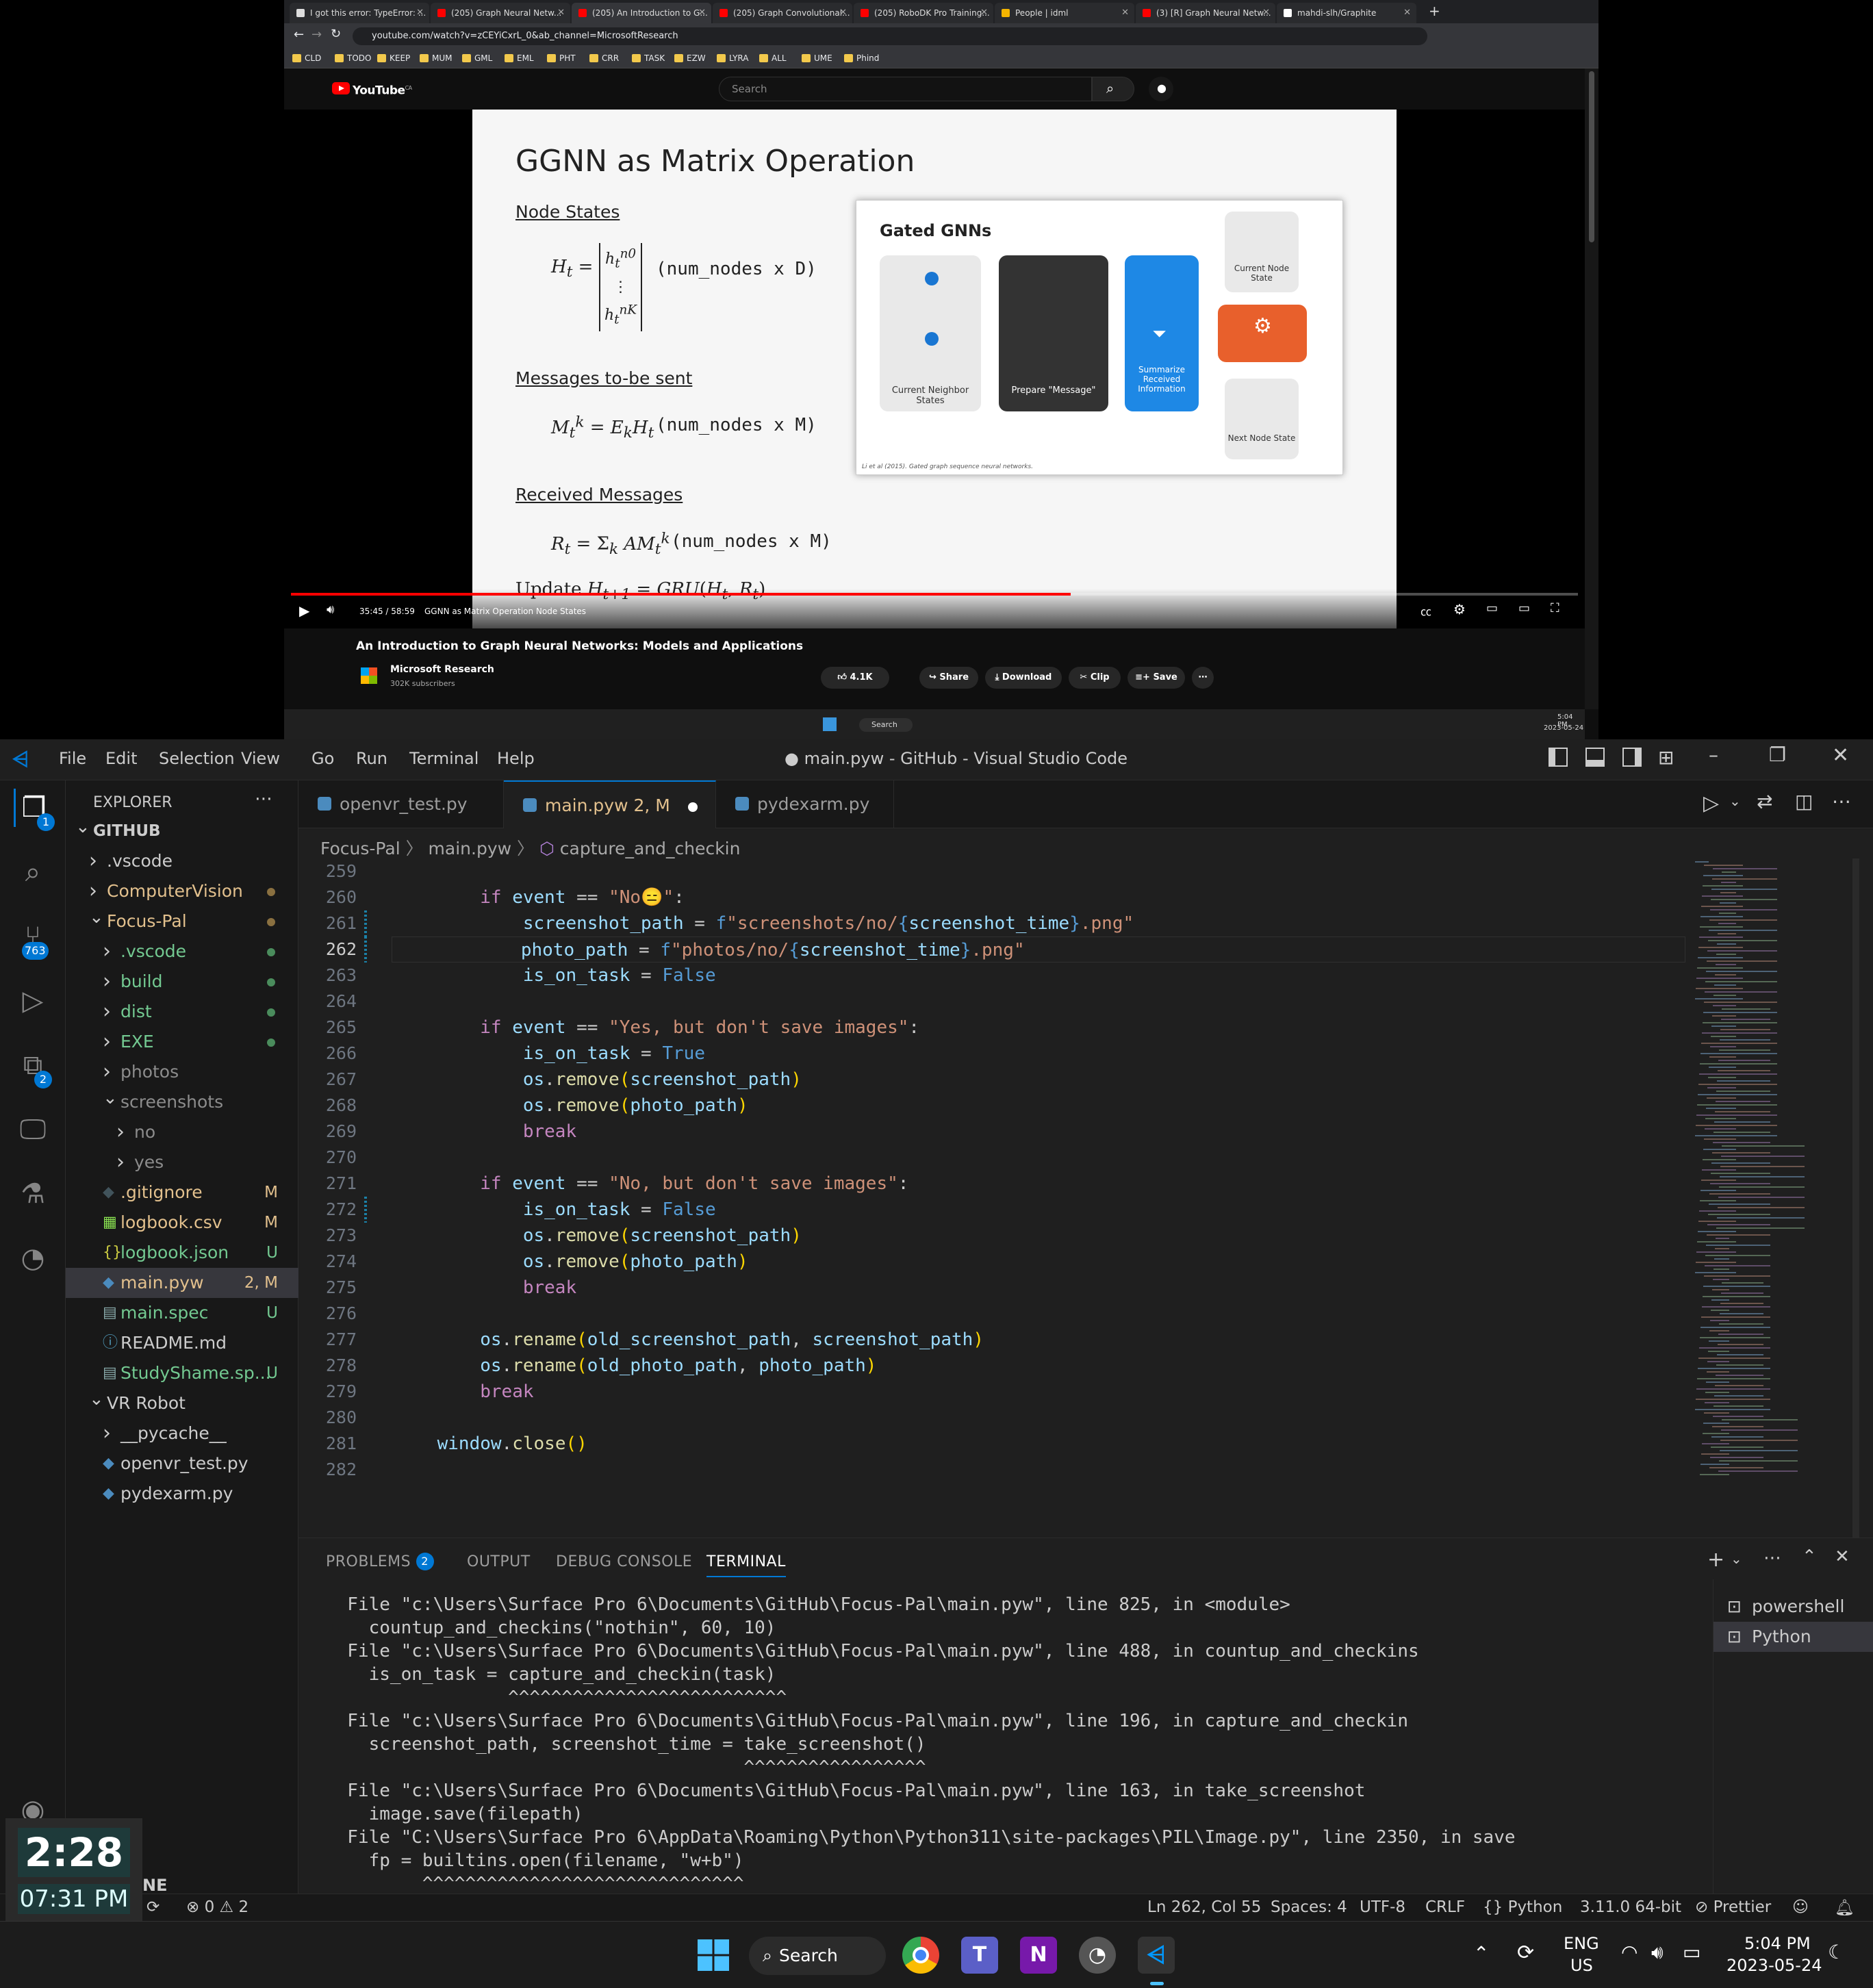 Image resolution: width=1873 pixels, height=1988 pixels. I want to click on menu-edit: Edit, so click(121, 758).